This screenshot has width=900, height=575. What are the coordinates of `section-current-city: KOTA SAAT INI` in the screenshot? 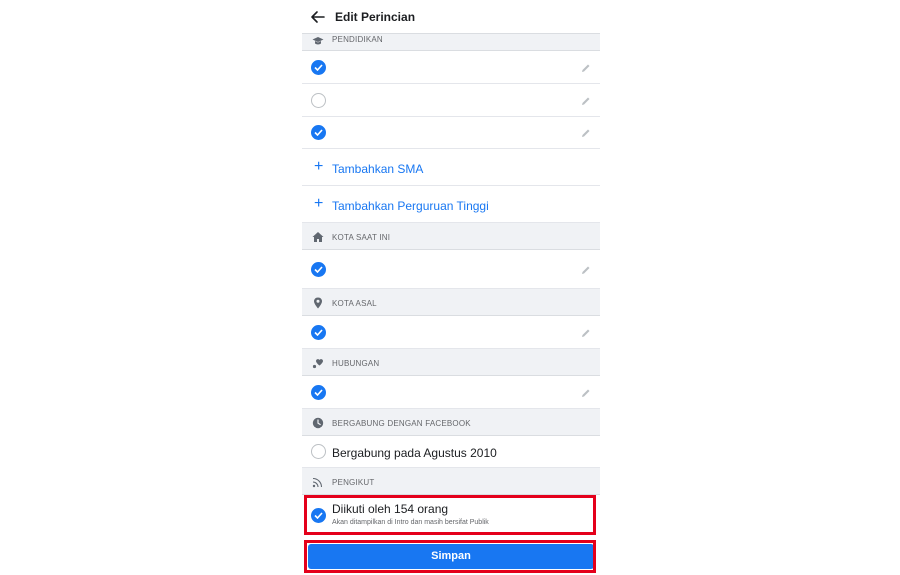 It's located at (451, 236).